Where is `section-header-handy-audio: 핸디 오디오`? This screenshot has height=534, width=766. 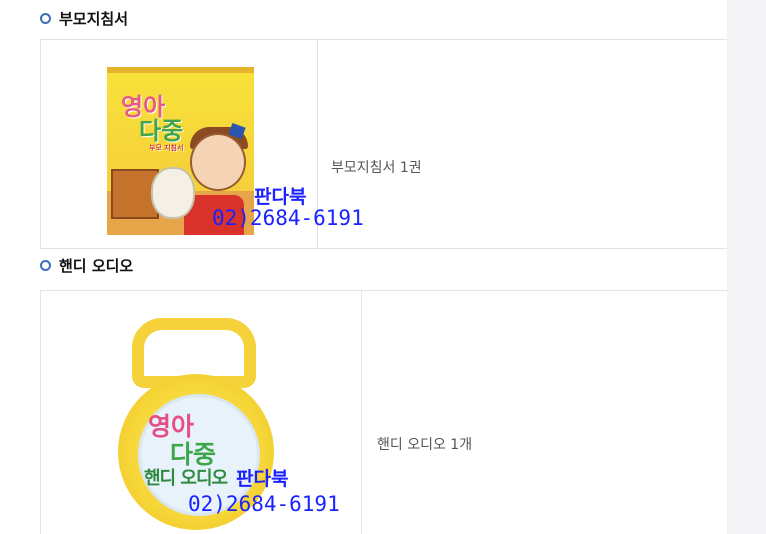
section-header-handy-audio: 핸디 오디오 is located at coordinates (86, 265).